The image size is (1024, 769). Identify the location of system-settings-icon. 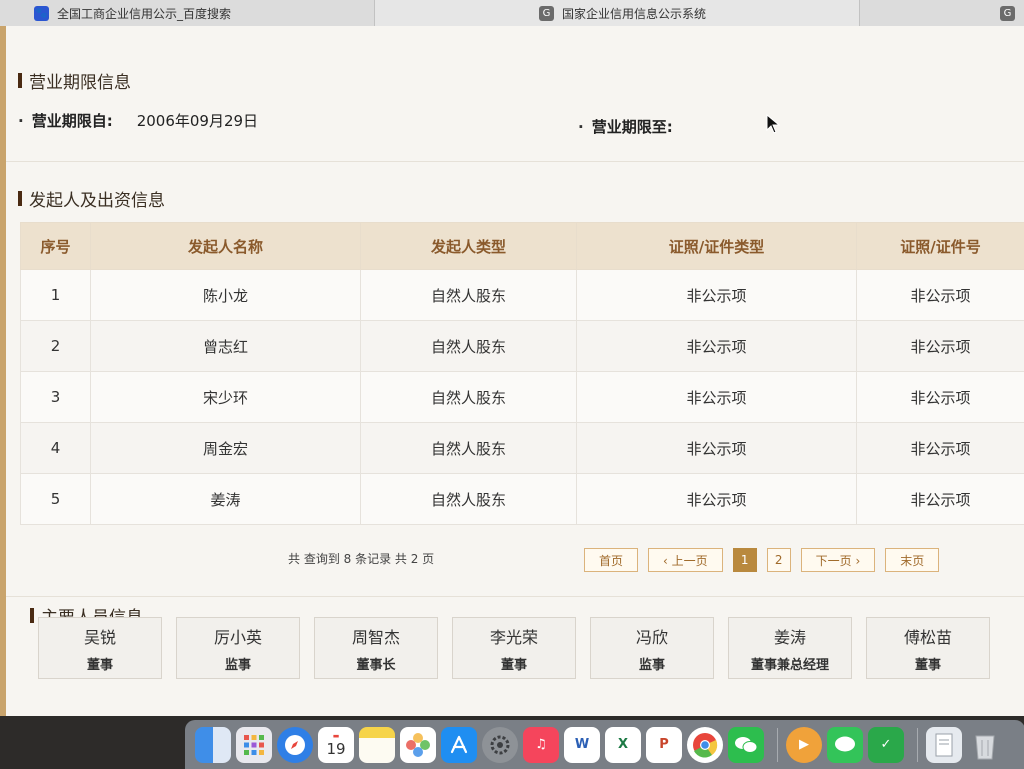
(500, 744).